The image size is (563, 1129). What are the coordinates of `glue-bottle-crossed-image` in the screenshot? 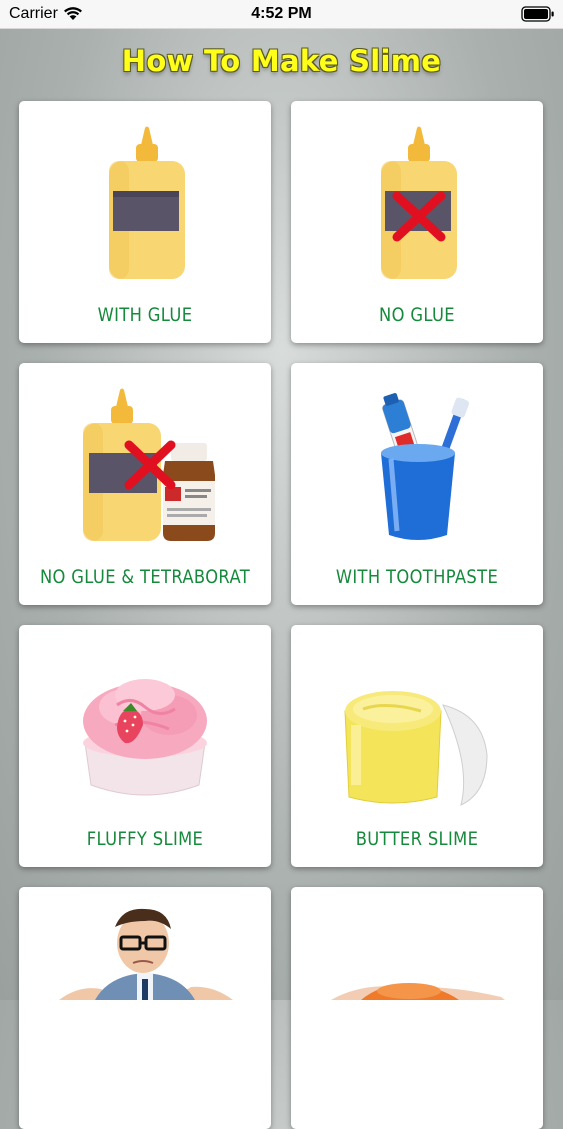 It's located at (419, 202).